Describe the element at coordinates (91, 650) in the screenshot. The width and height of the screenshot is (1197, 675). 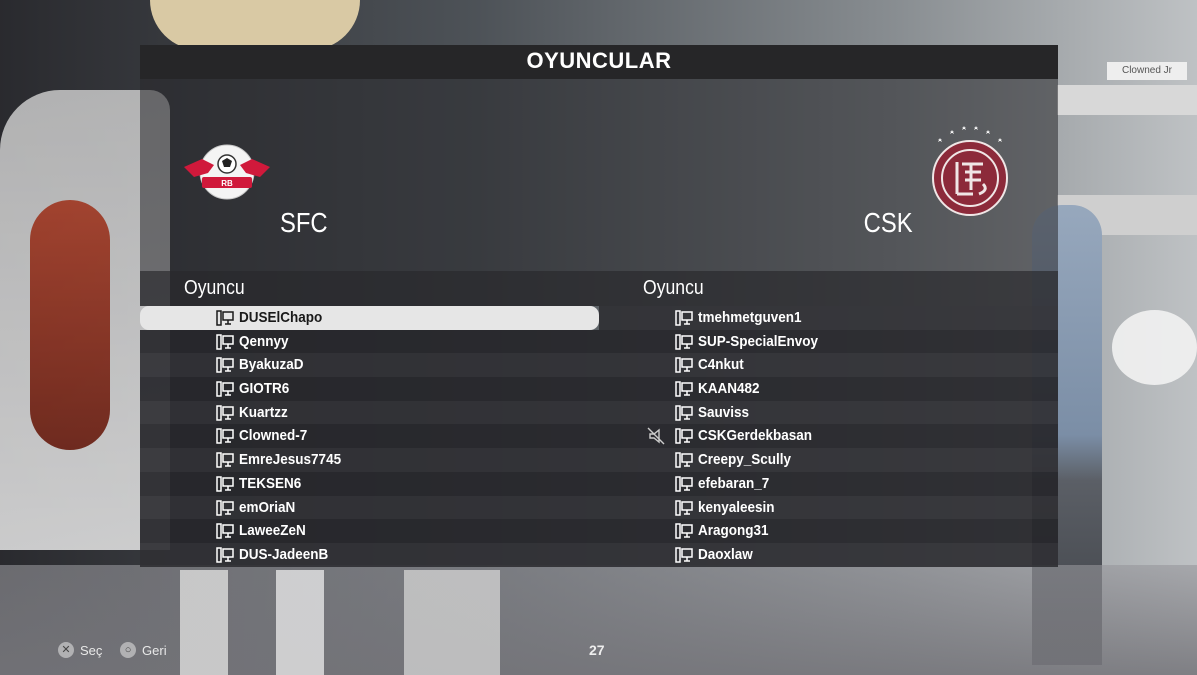
I see `select-hint-label: Seç` at that location.